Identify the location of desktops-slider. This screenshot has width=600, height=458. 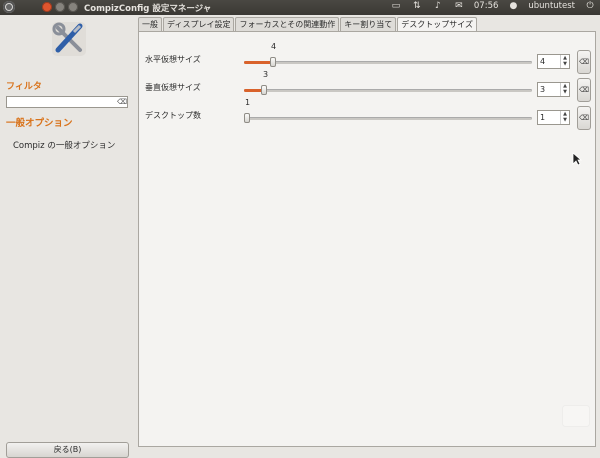
(388, 118).